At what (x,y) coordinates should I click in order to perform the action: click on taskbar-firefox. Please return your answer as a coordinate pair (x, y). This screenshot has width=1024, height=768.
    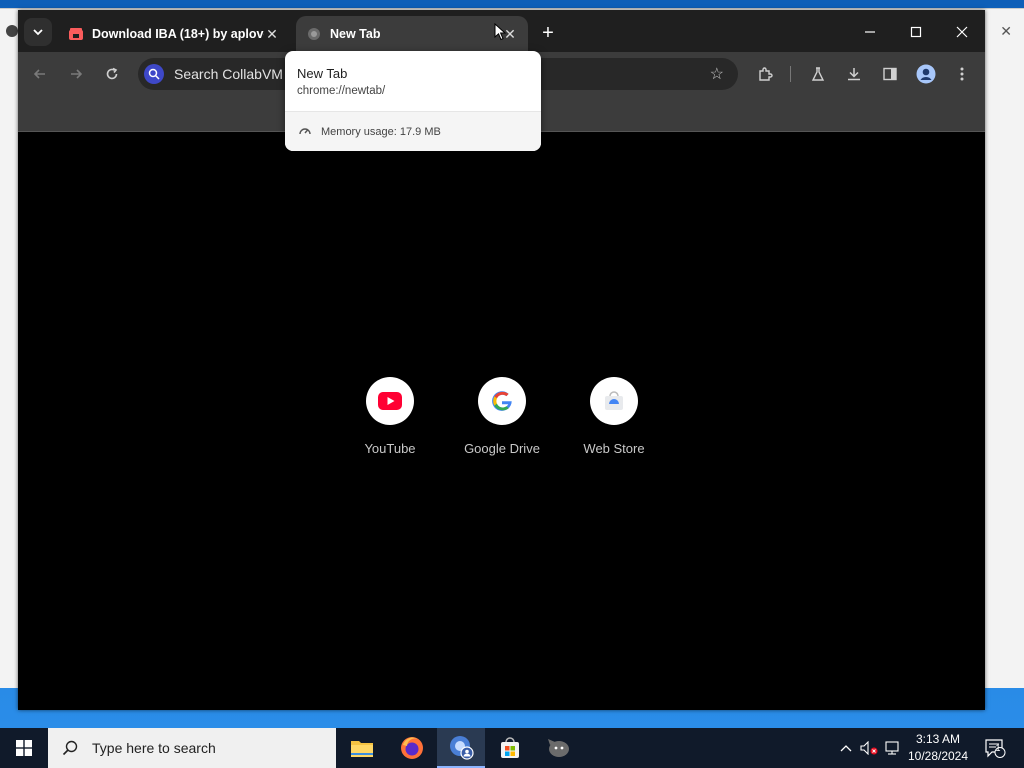
    Looking at the image, I should click on (412, 748).